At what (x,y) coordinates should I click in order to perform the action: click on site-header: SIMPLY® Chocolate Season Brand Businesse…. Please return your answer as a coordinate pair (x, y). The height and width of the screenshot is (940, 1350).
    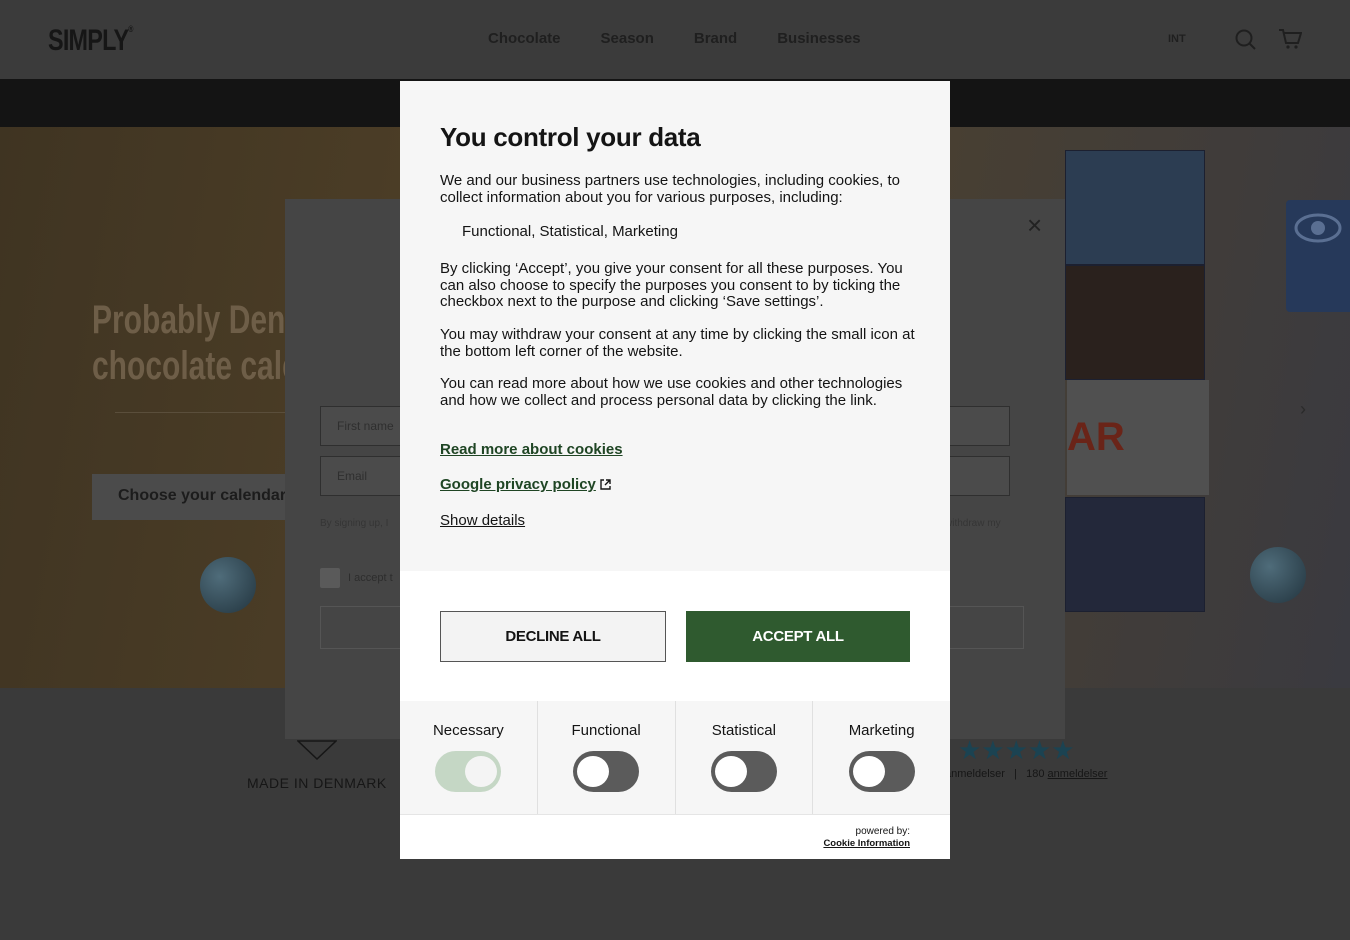
    Looking at the image, I should click on (675, 39).